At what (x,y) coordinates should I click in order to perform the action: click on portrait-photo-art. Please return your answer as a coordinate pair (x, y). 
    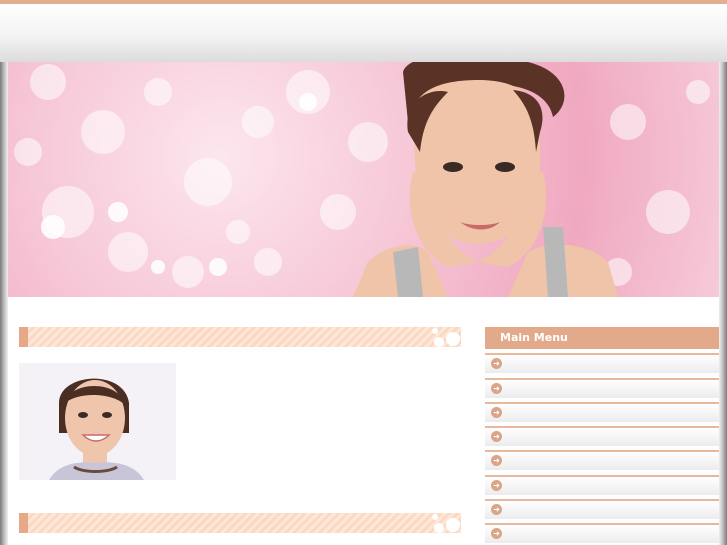
    Looking at the image, I should click on (97, 421).